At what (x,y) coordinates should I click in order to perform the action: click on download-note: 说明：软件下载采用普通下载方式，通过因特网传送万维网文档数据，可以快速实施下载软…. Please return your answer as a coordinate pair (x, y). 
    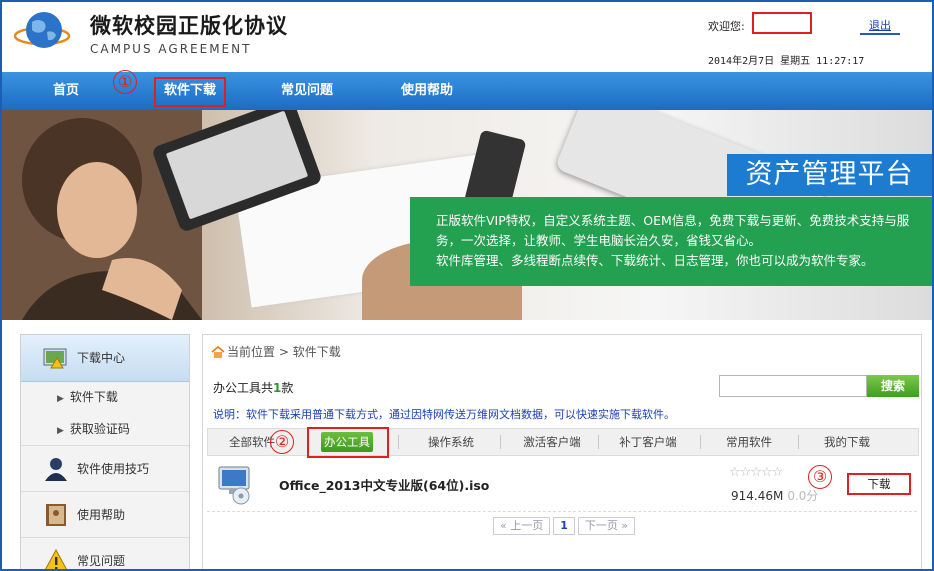
    Looking at the image, I should click on (444, 414).